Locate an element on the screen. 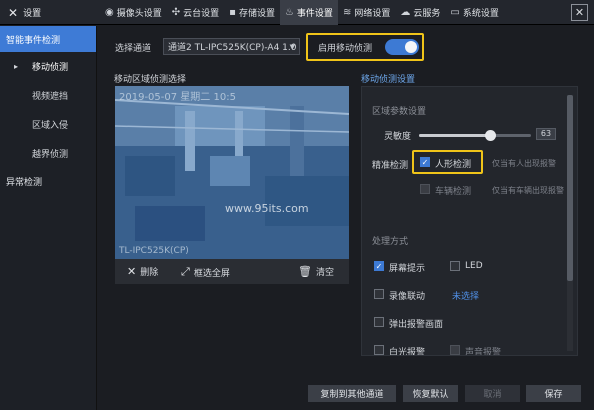  close-icon: ✕ is located at coordinates (579, 12).